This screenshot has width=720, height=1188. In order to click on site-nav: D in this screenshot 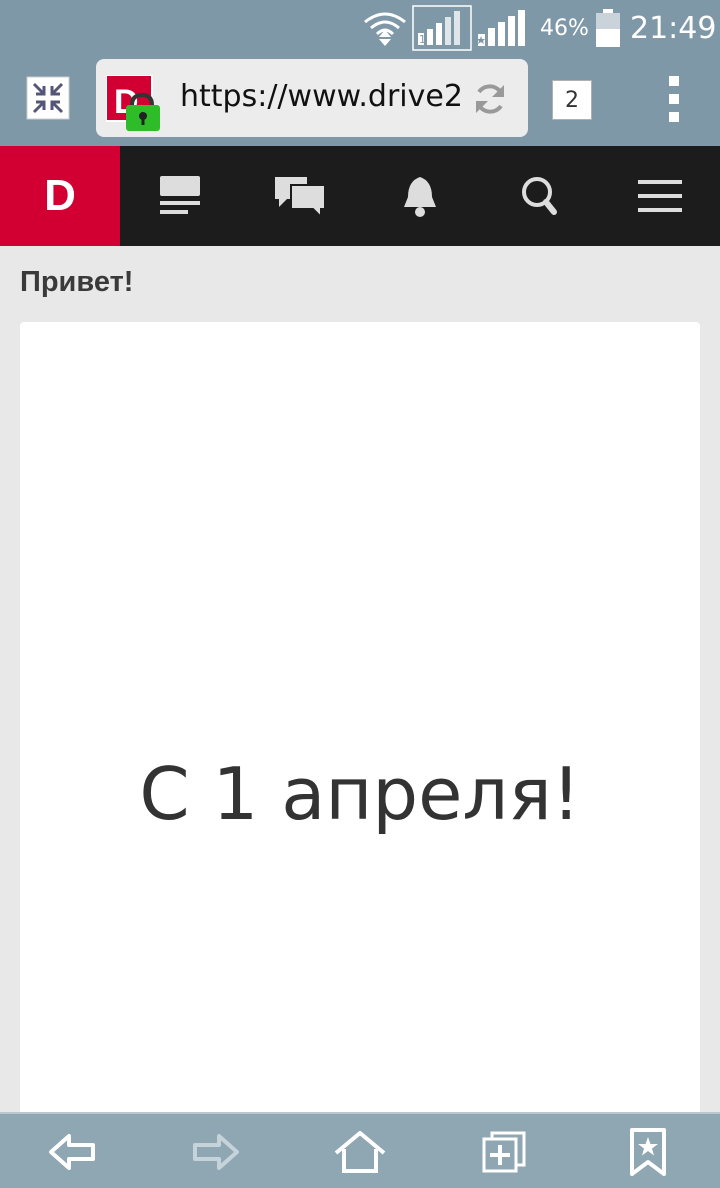, I will do `click(360, 196)`.